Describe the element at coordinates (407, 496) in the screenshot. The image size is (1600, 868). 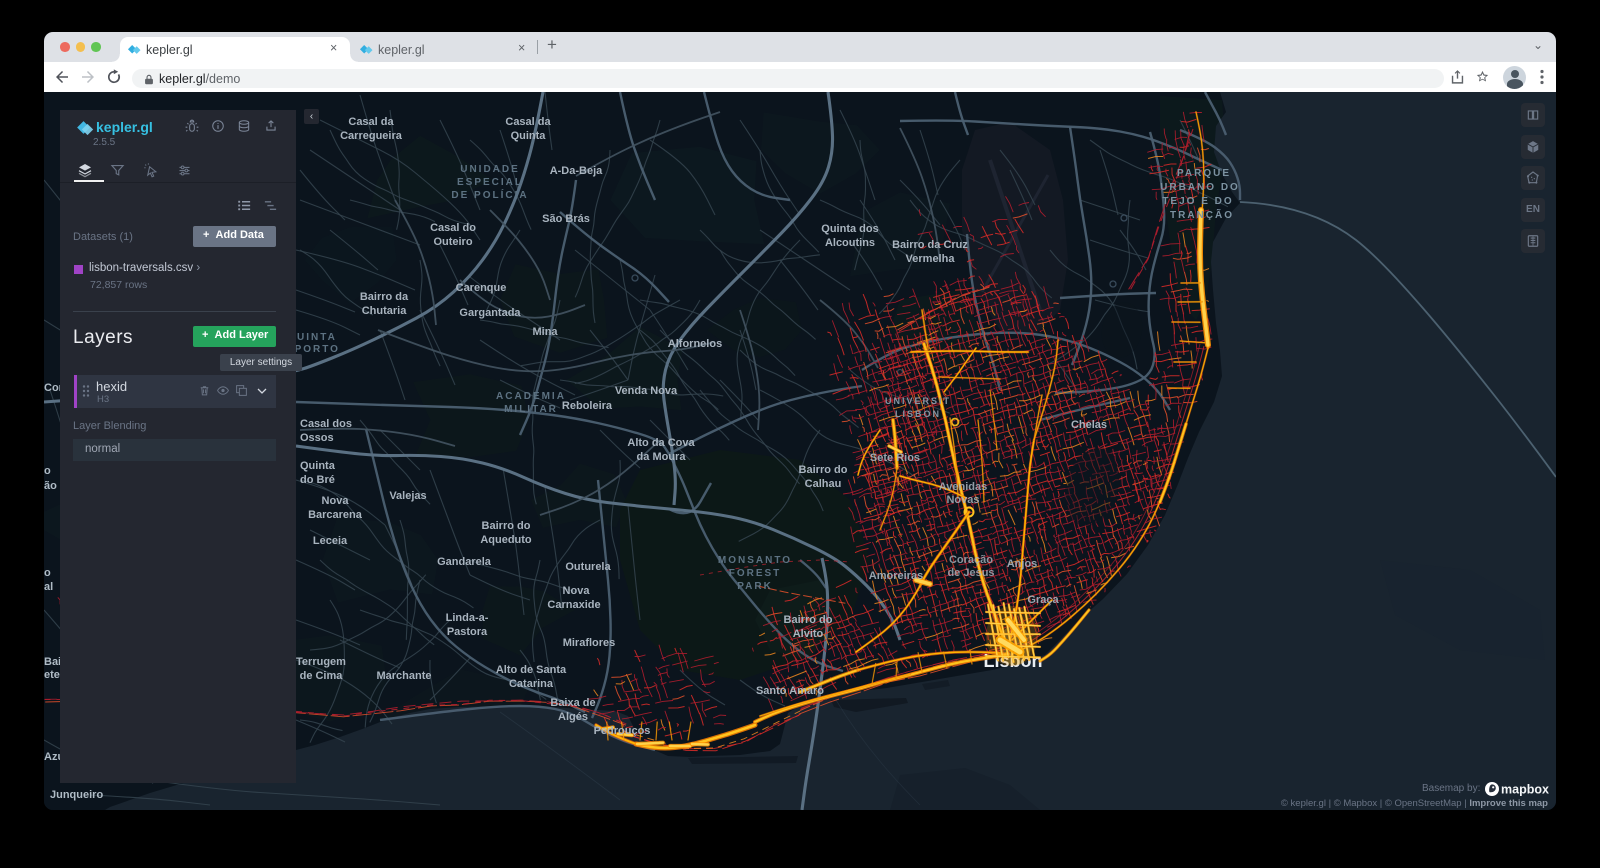
I see `svg-text: Valejas` at that location.